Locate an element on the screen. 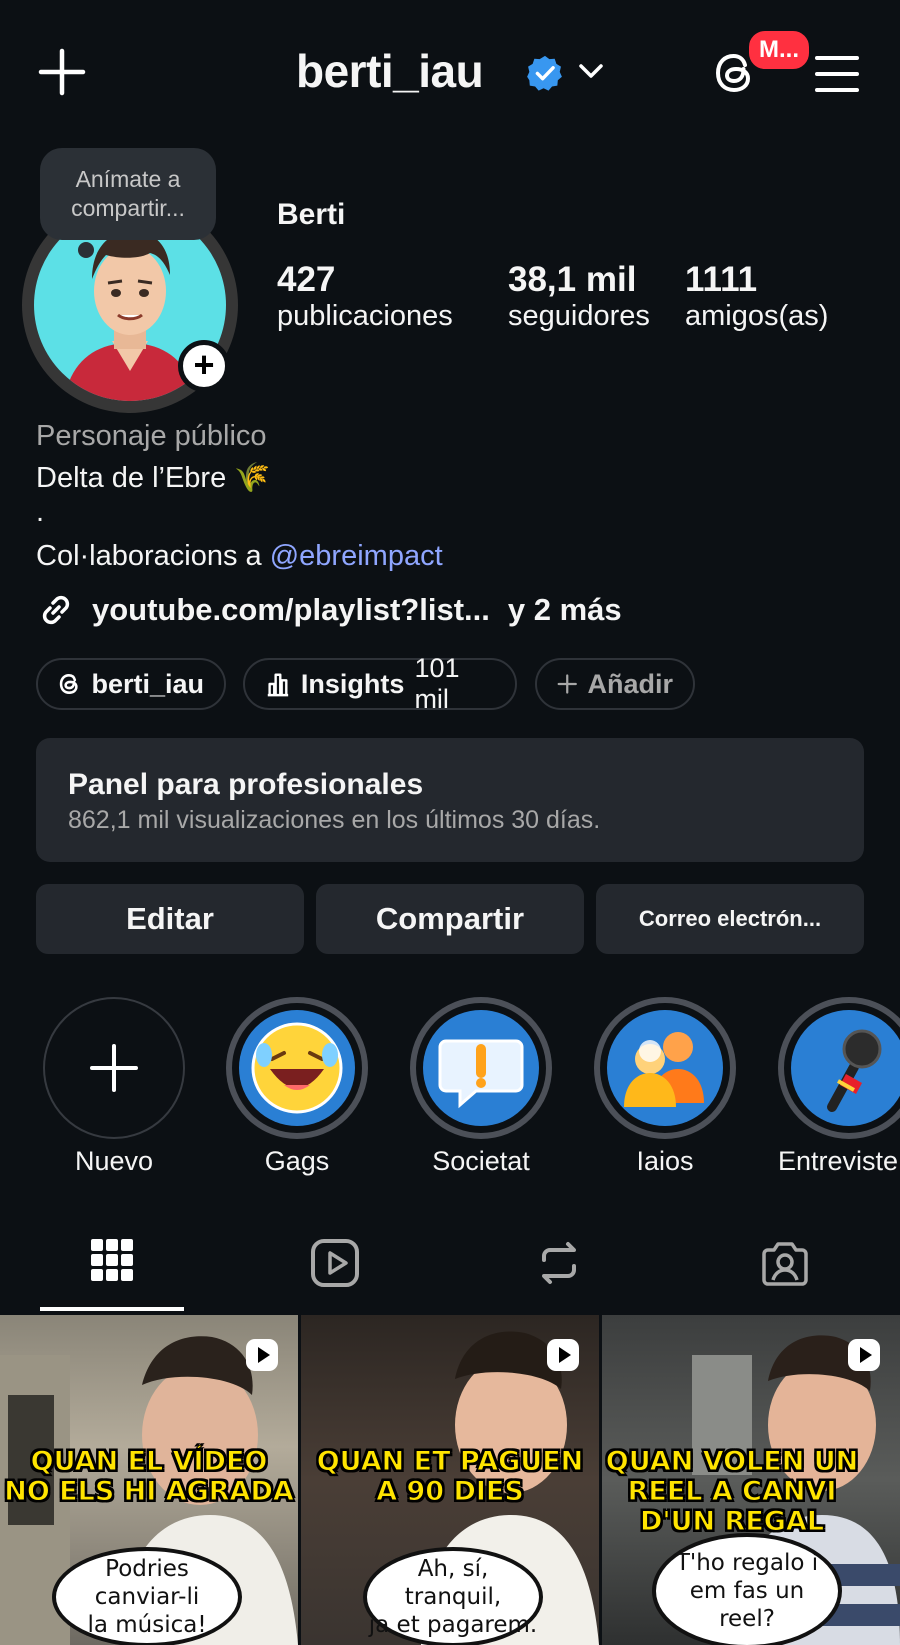 This screenshot has width=900, height=1645. tab-tagged is located at coordinates (785, 1265).